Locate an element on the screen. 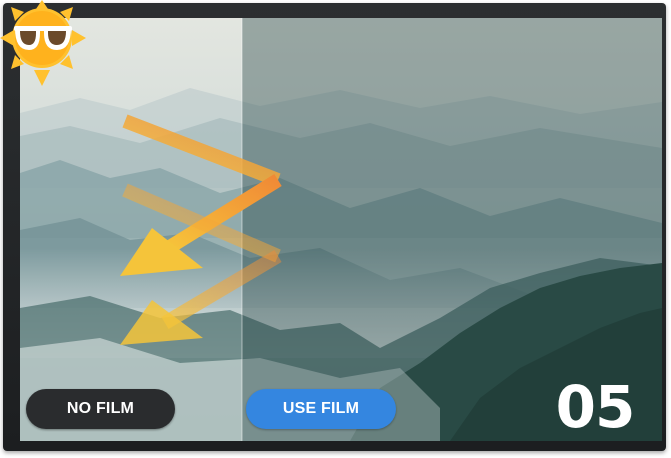  sun-with-sunglasses-icon is located at coordinates (43, 43).